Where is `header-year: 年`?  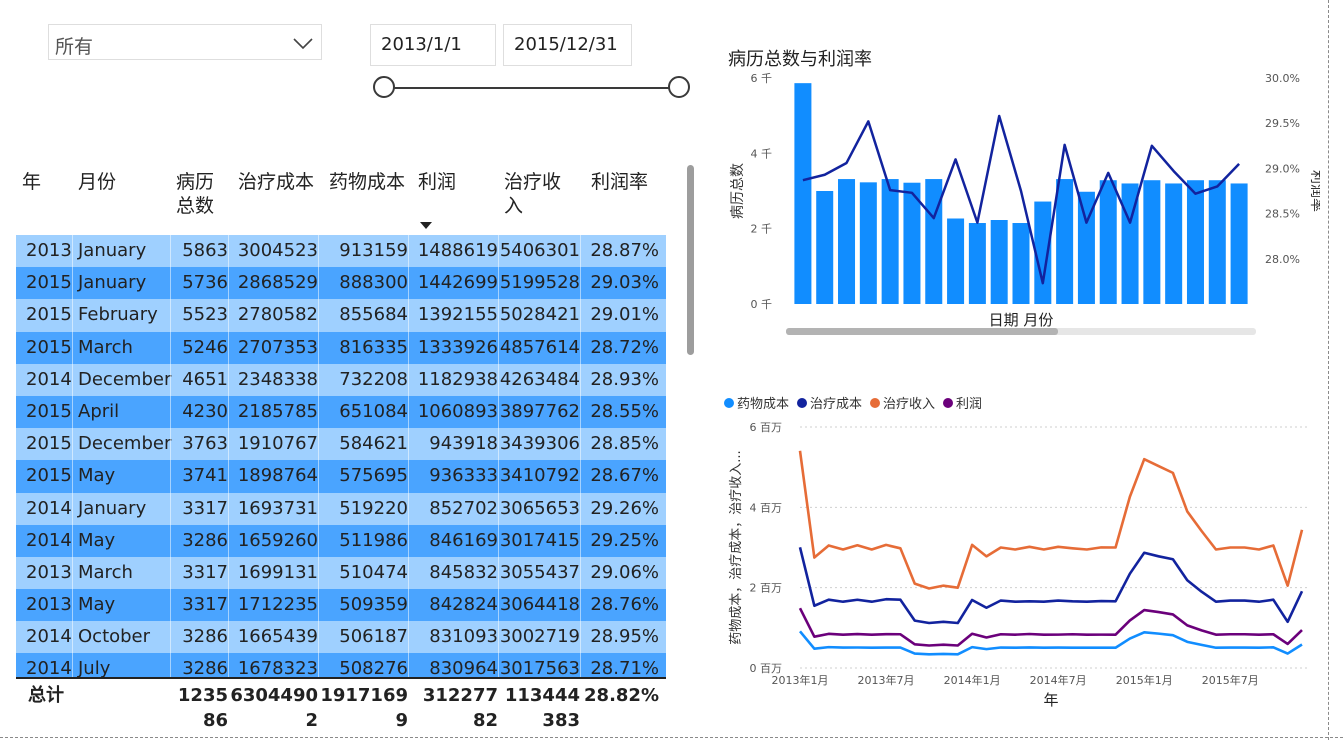 header-year: 年 is located at coordinates (31, 182).